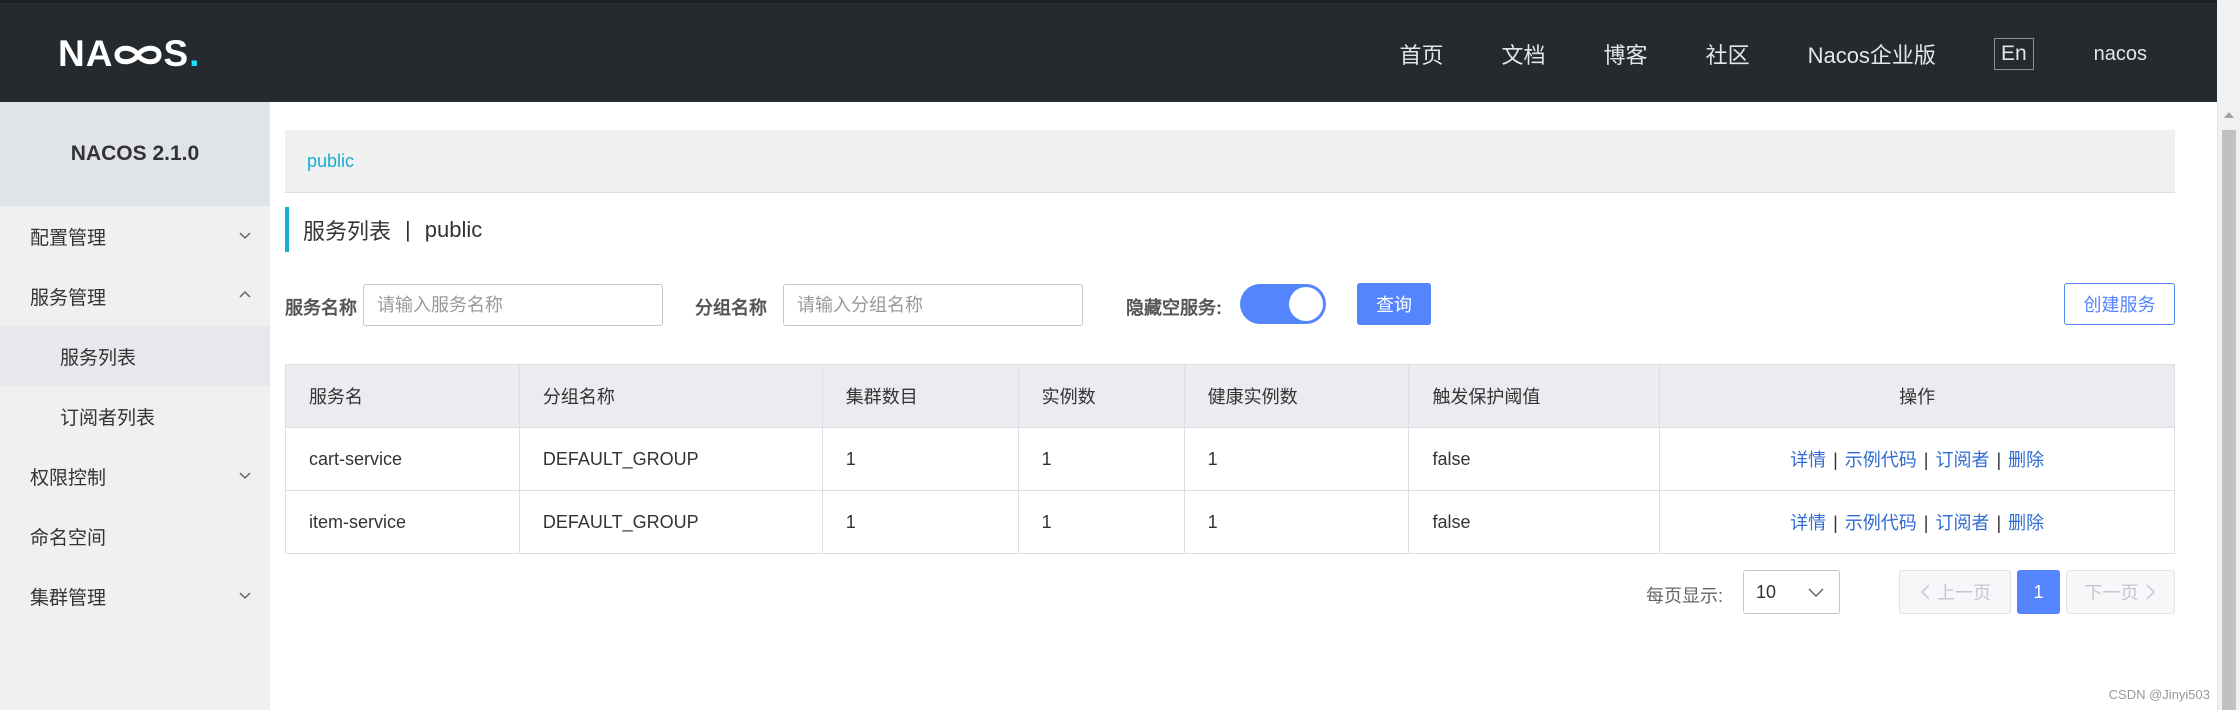 The image size is (2240, 710). Describe the element at coordinates (1964, 593) in the screenshot. I see `prev-page-label: 上一页` at that location.